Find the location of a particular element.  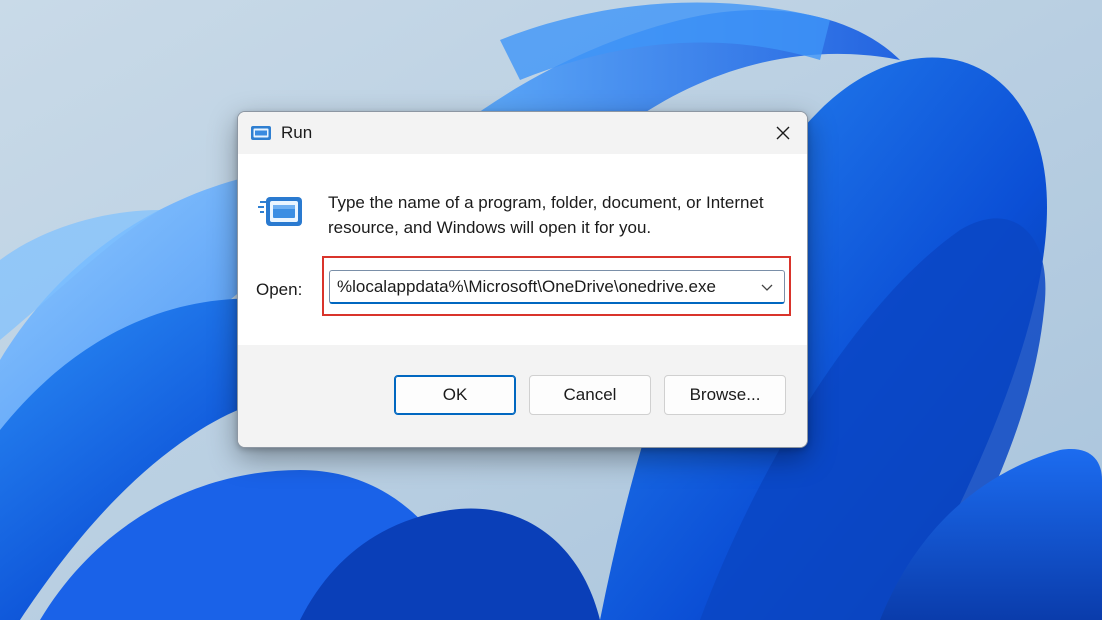

title-bar: Run is located at coordinates (522, 133).